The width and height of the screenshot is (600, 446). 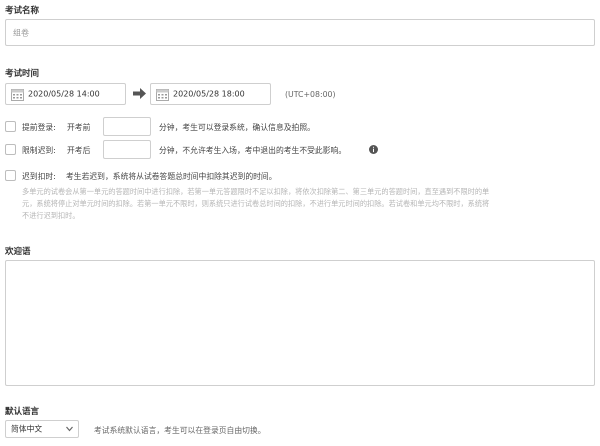 I want to click on end-time-input: 2020/05/28 18:00, so click(x=210, y=94).